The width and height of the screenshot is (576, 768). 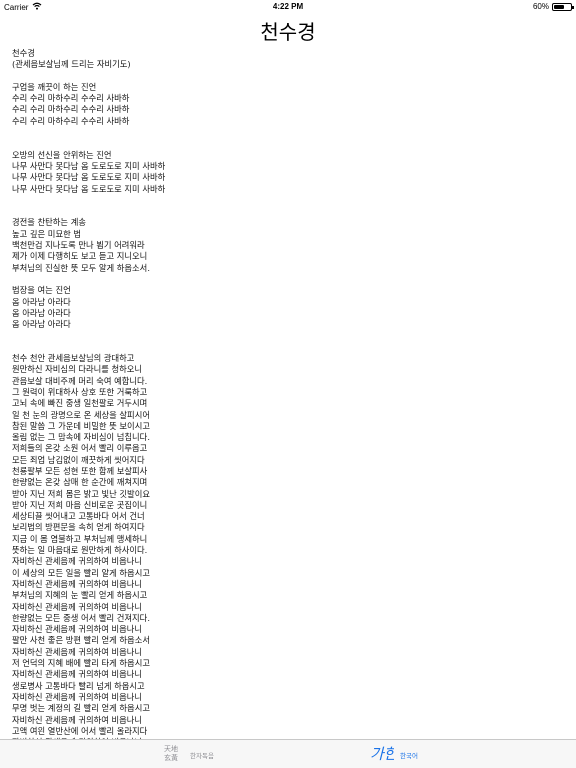 I want to click on tab-hanja-reading: 天地 玄黃 한자독음, so click(x=188, y=754).